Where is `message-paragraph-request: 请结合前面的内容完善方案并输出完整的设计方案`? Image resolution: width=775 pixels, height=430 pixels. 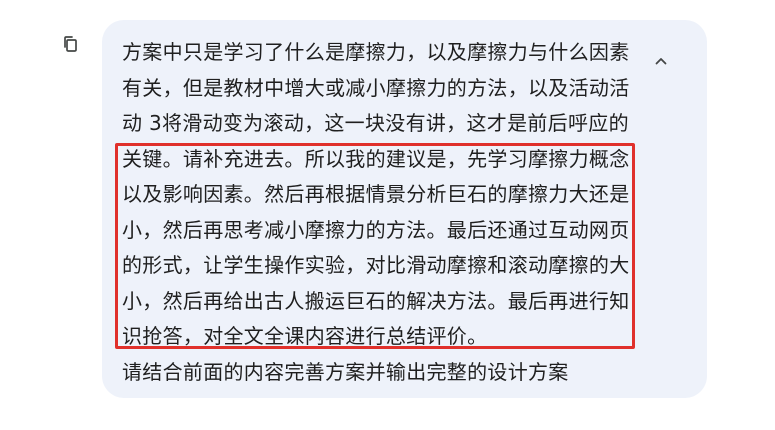
message-paragraph-request: 请结合前面的内容完善方案并输出完整的设计方案 is located at coordinates (345, 371).